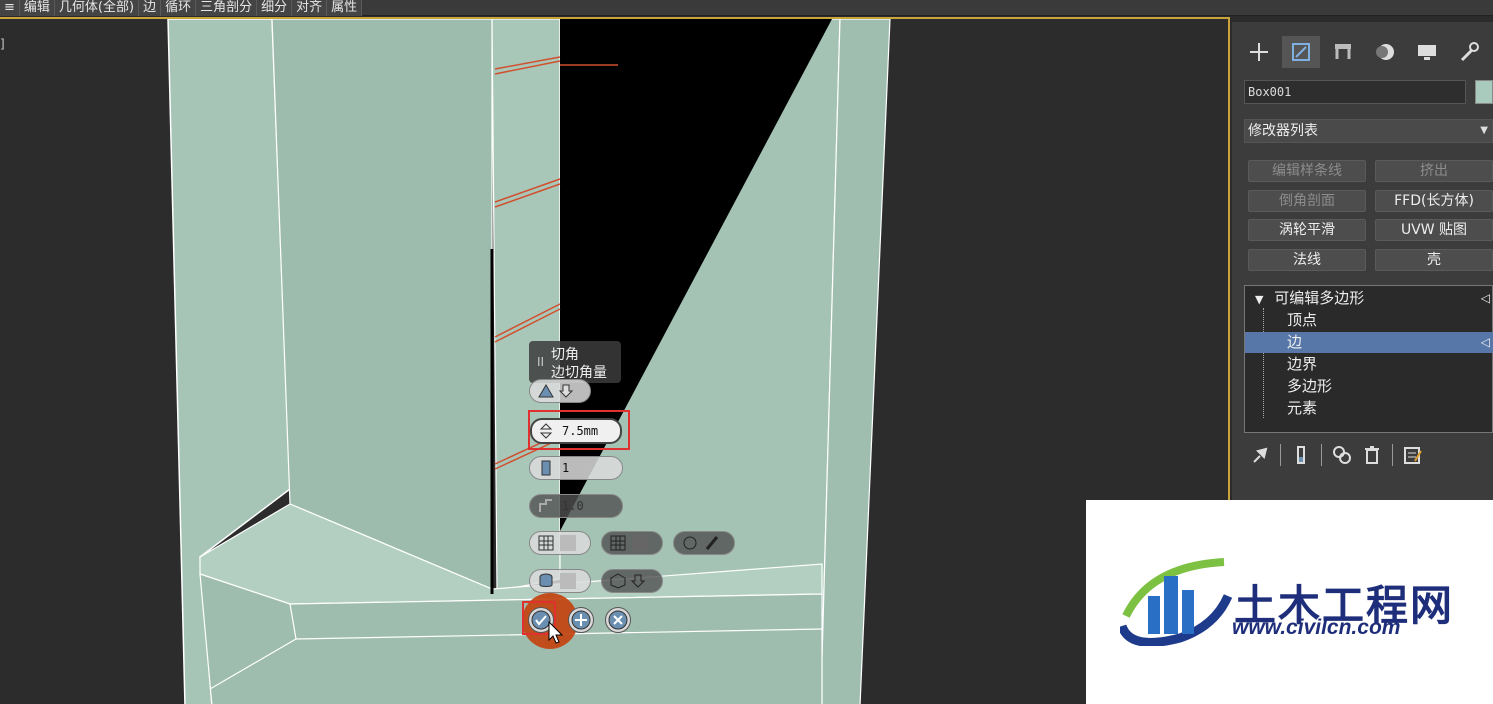 This screenshot has height=704, width=1493. I want to click on radial-bias-toggle, so click(632, 543).